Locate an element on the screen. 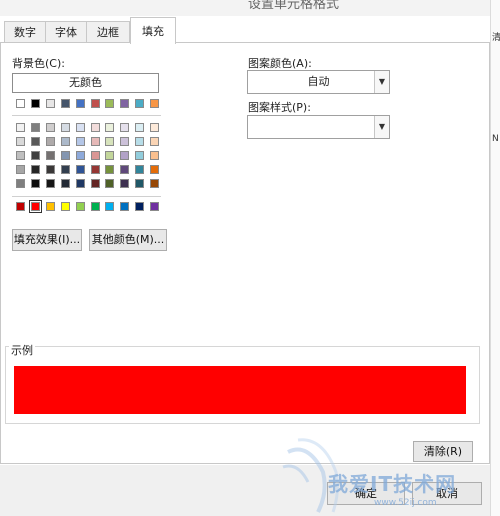 This screenshot has width=500, height=516. dialog-title: 设置单元格格式 is located at coordinates (294, 6).